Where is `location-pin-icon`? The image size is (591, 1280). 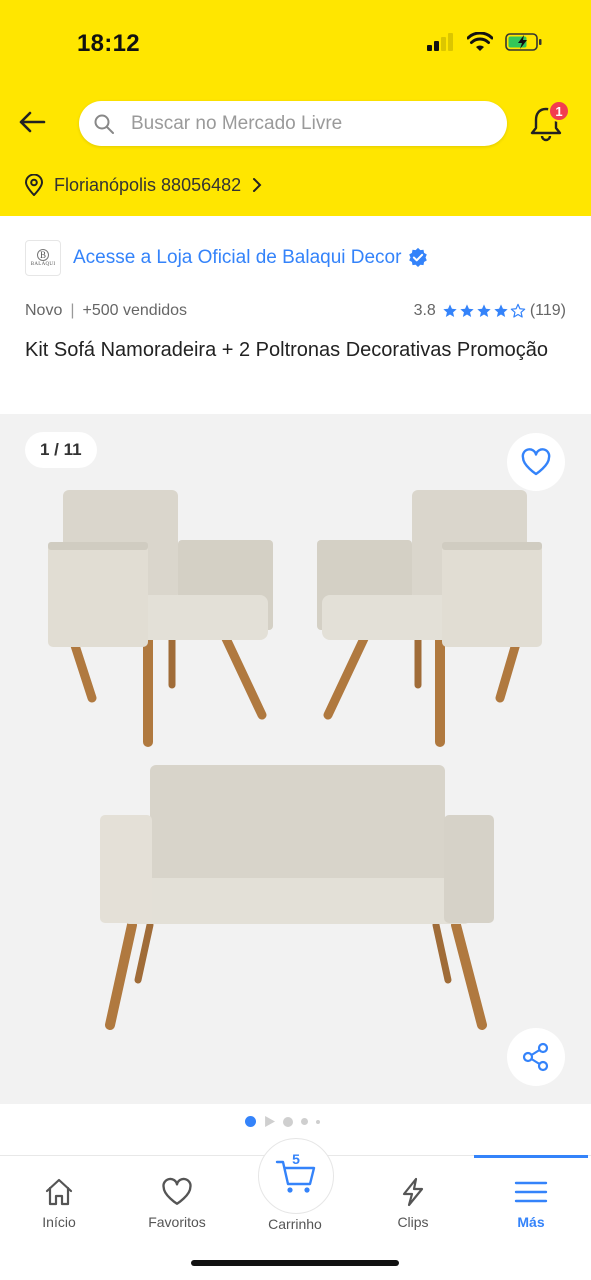
location-pin-icon is located at coordinates (34, 185).